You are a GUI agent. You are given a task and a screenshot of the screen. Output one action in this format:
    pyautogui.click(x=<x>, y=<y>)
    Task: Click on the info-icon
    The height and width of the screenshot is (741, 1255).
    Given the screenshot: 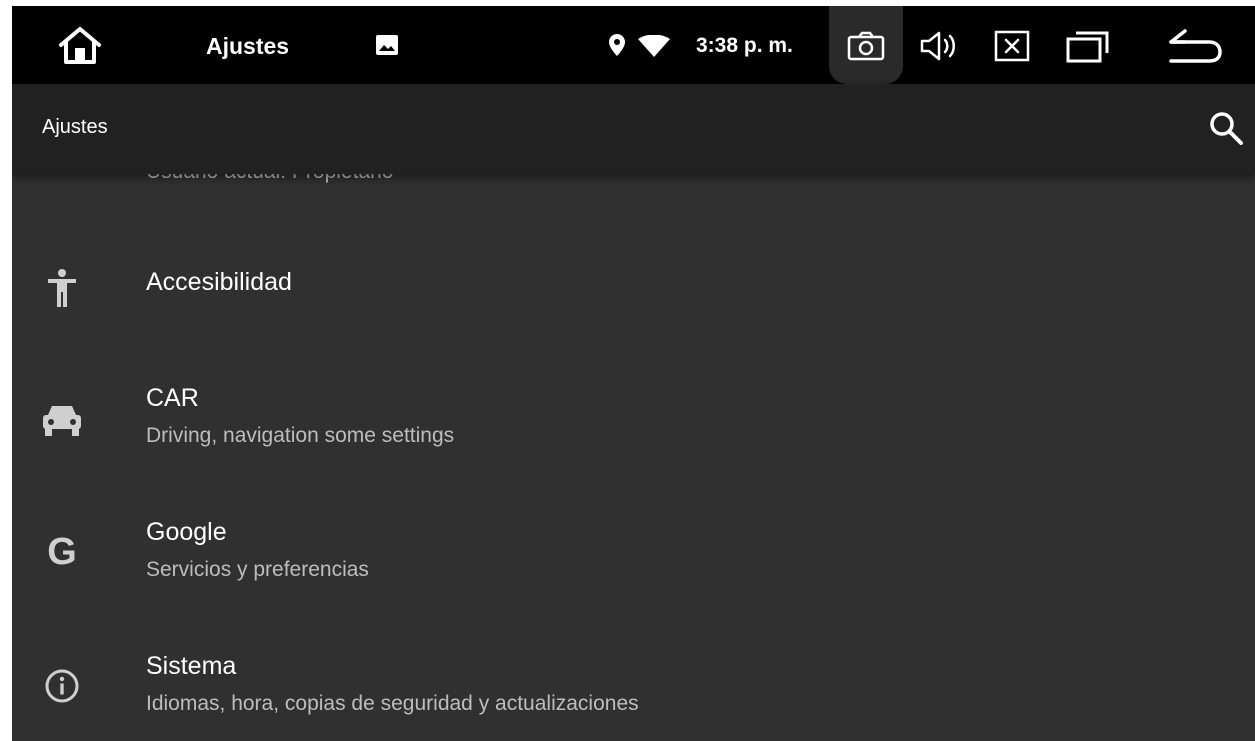 What is the action you would take?
    pyautogui.click(x=62, y=686)
    